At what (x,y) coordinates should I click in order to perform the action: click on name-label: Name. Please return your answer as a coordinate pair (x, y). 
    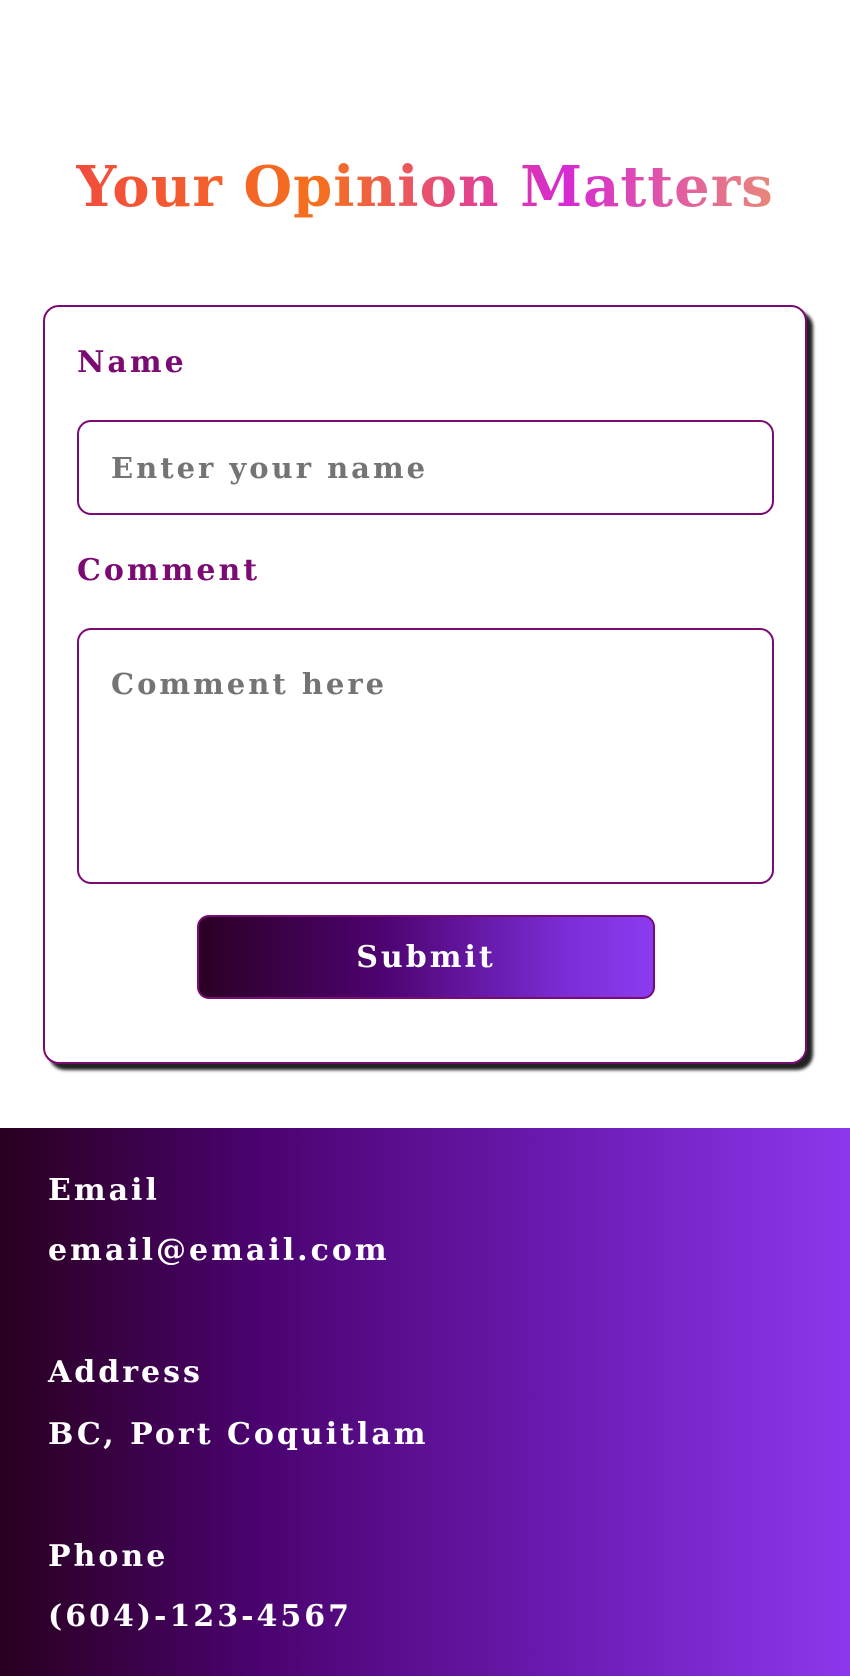
    Looking at the image, I should click on (132, 362).